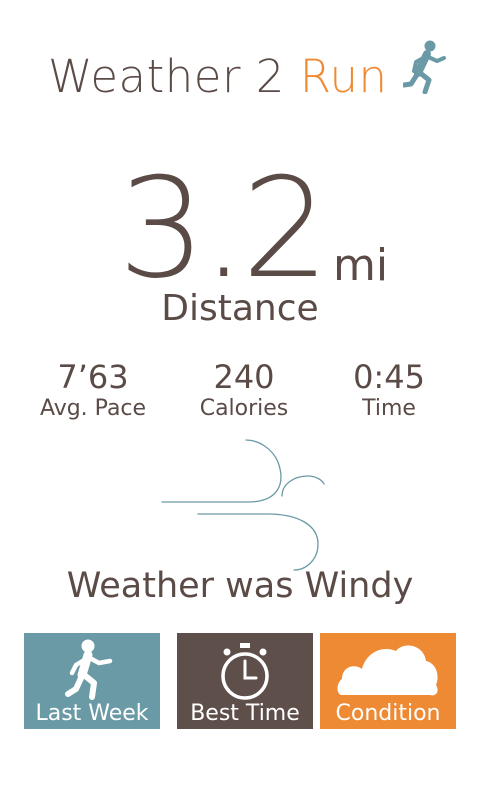 This screenshot has height=800, width=480. What do you see at coordinates (245, 713) in the screenshot?
I see `tile-label: Best Time` at bounding box center [245, 713].